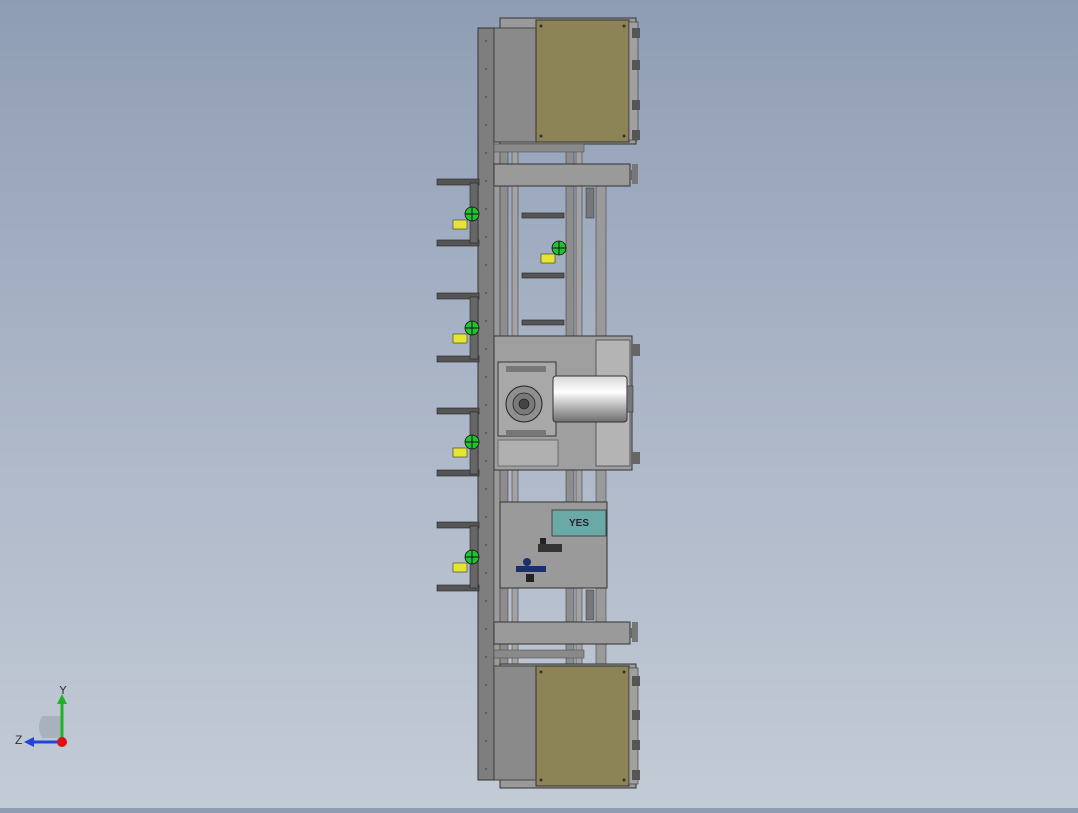  What do you see at coordinates (562, 633) in the screenshot?
I see `lower-crossbeam` at bounding box center [562, 633].